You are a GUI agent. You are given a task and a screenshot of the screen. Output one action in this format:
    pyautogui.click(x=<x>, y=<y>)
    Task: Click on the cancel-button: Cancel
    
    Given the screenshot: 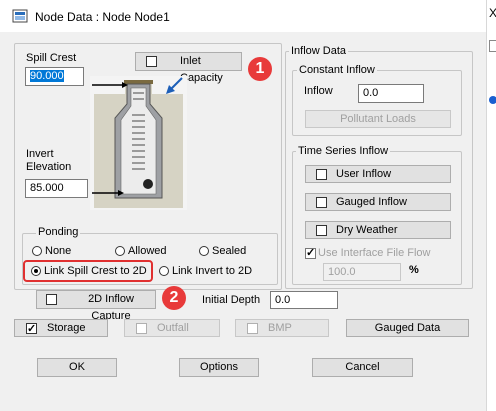 What is the action you would take?
    pyautogui.click(x=362, y=367)
    